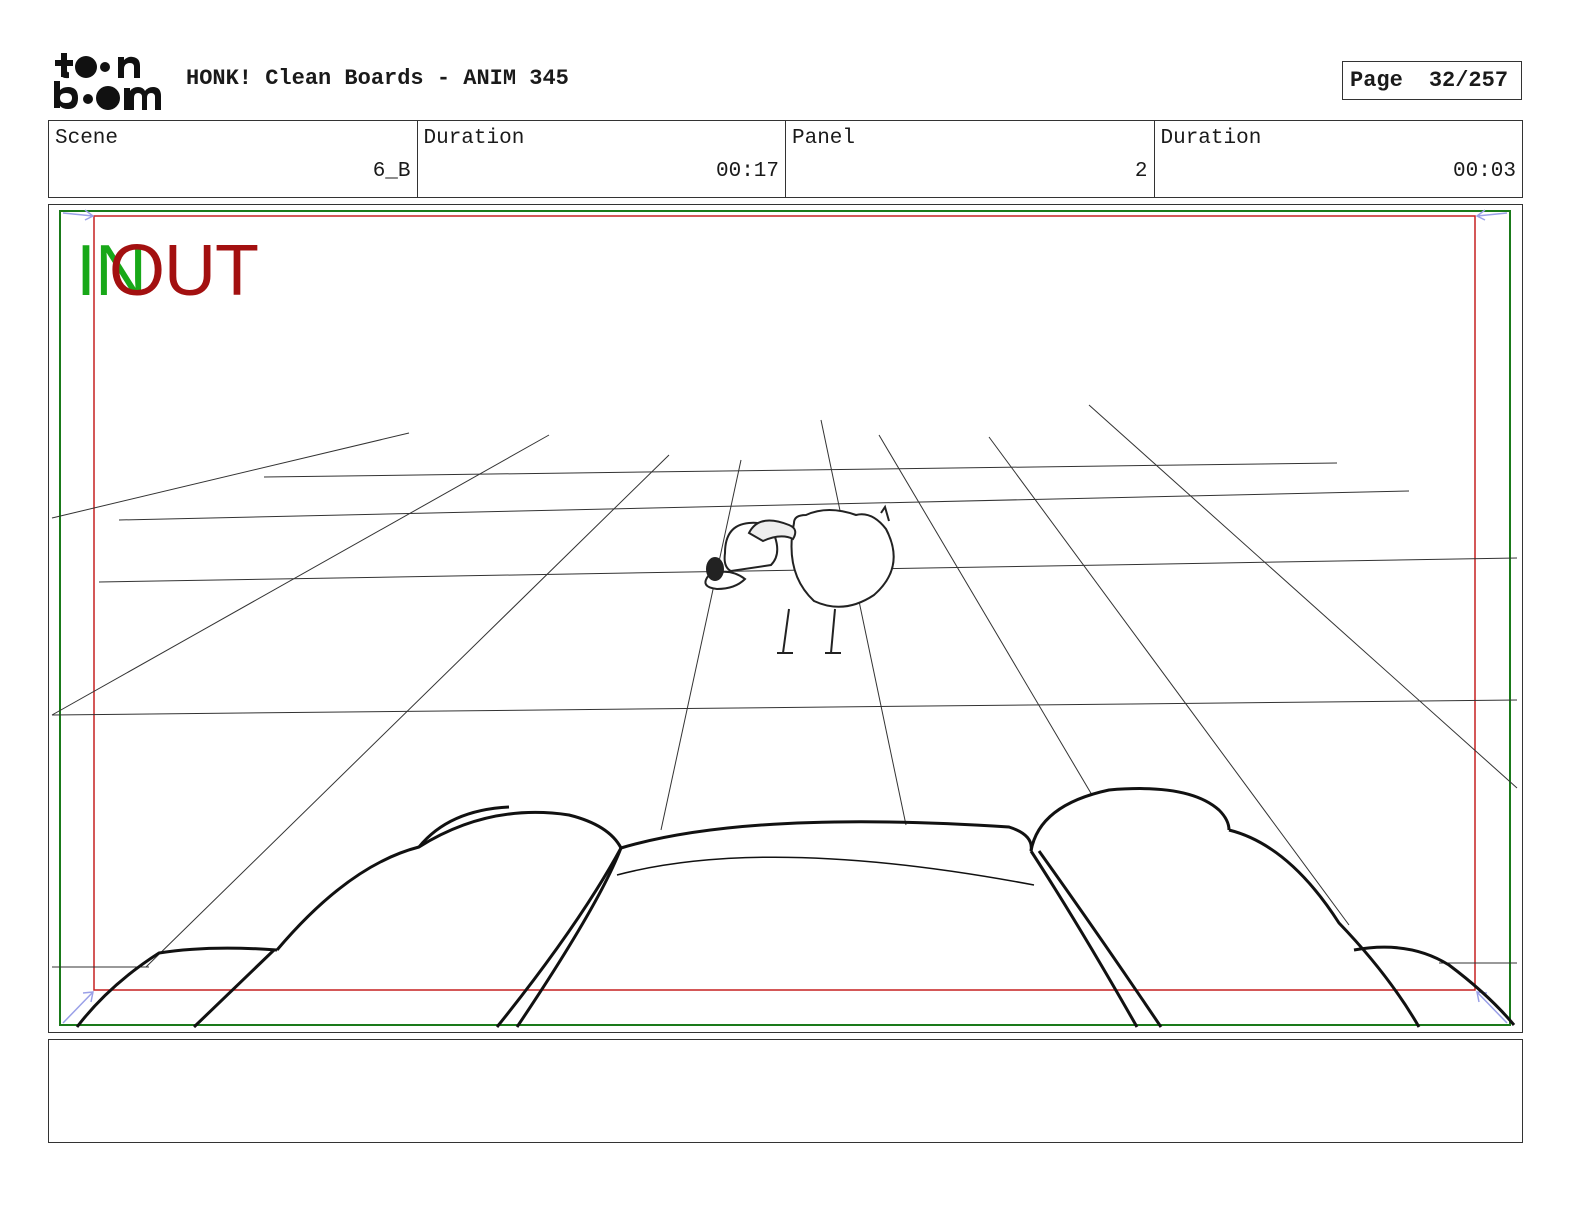  Describe the element at coordinates (785, 1091) in the screenshot. I see `panel-notes-box` at that location.